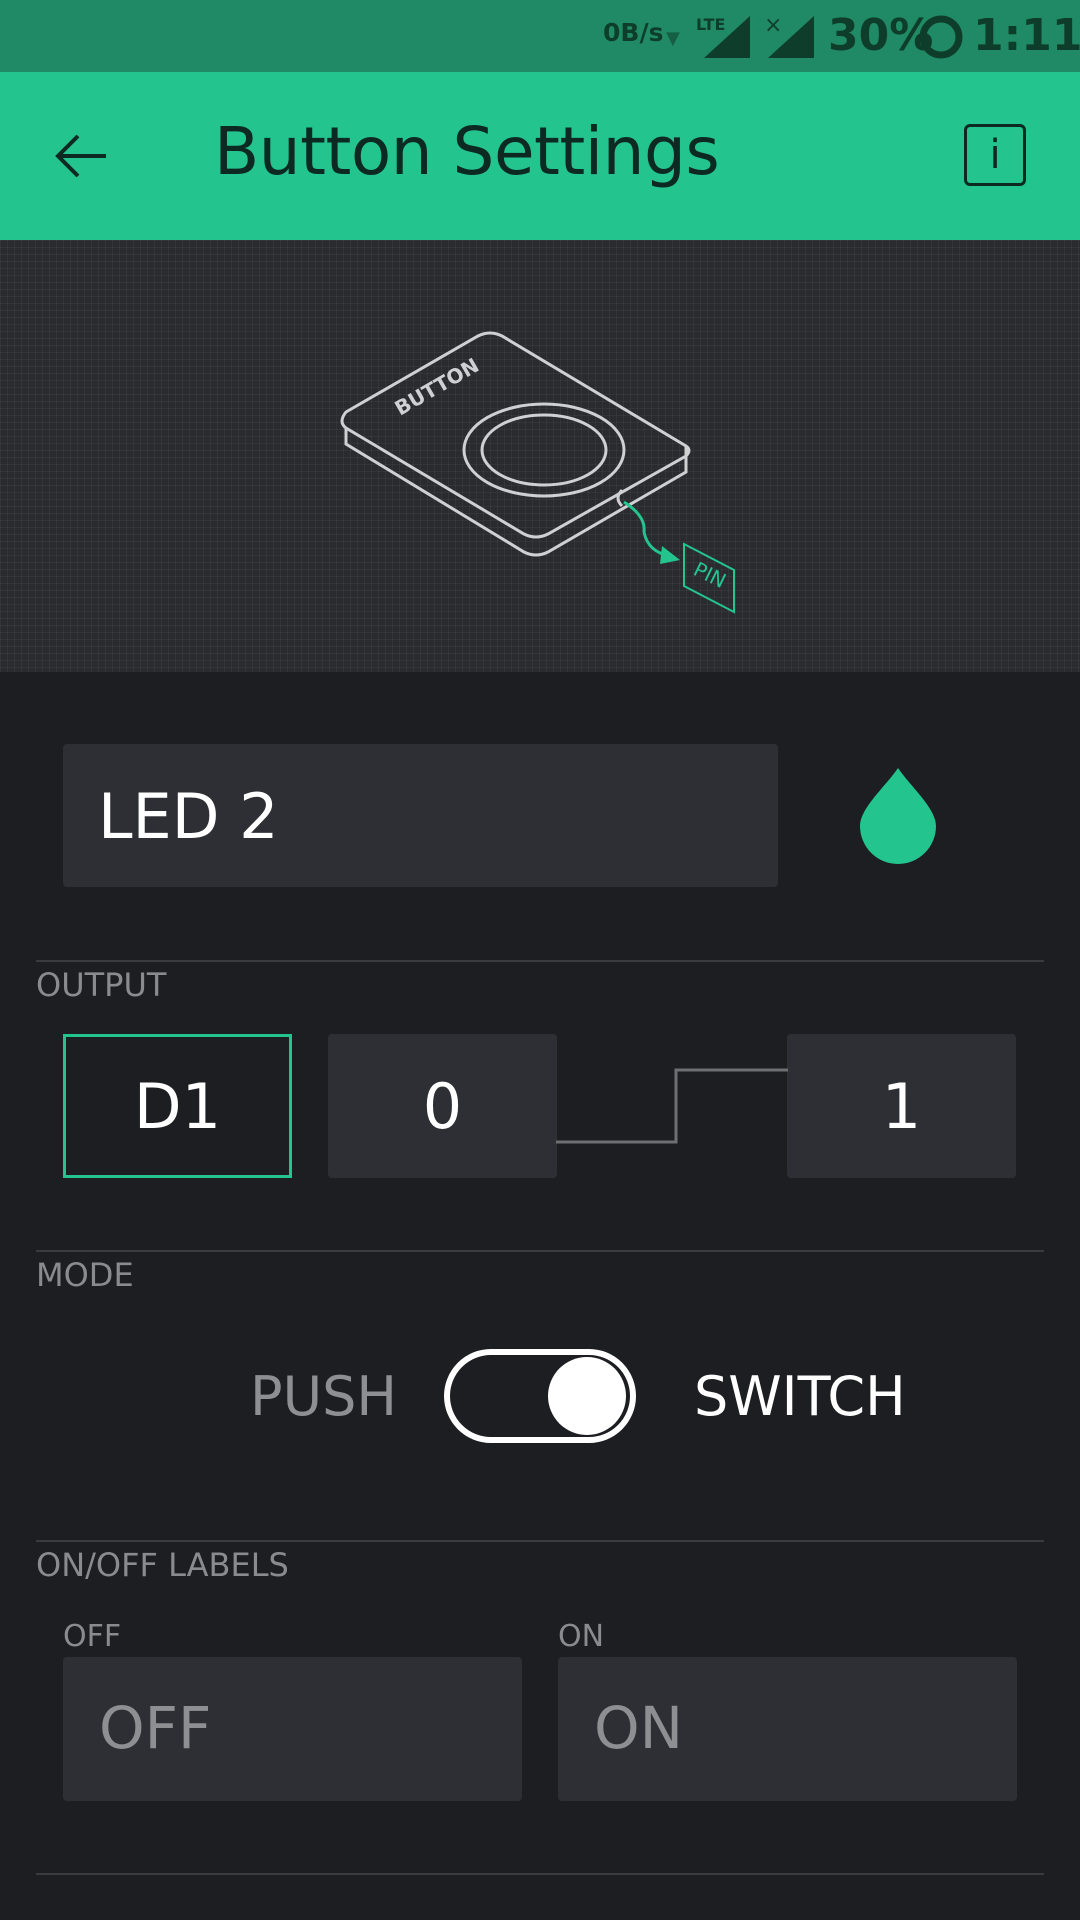 This screenshot has height=1920, width=1080. Describe the element at coordinates (85, 1275) in the screenshot. I see `mode-section-label: MODE` at that location.